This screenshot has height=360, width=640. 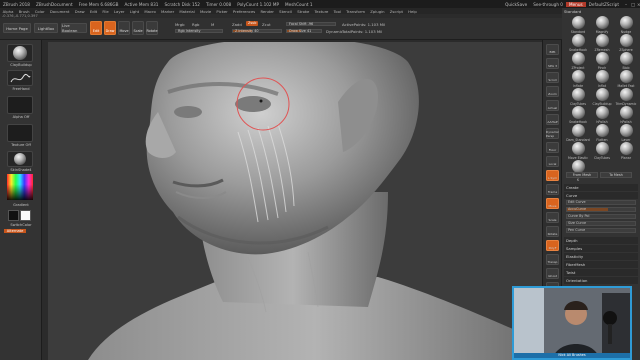 What do you see at coordinates (237, 24) in the screenshot?
I see `zadd-toggle: Zadd` at bounding box center [237, 24].